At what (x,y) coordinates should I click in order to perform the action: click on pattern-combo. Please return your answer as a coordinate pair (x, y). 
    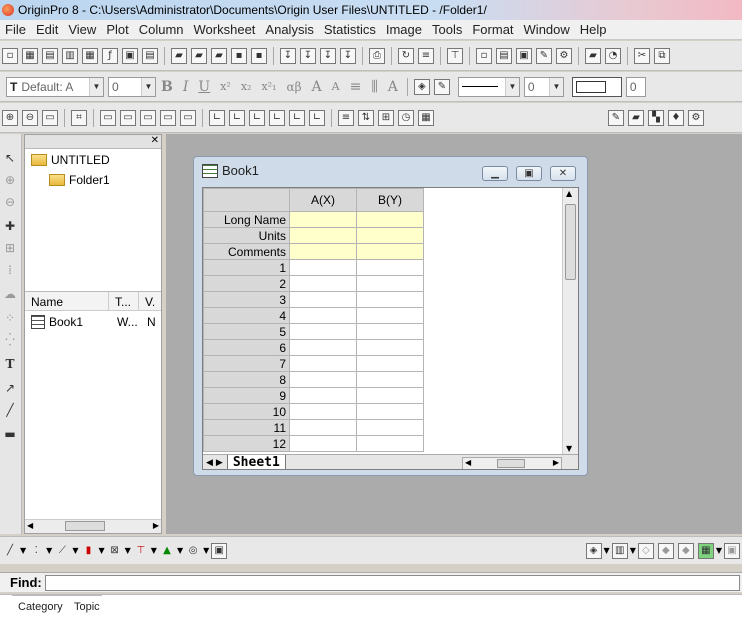
    Looking at the image, I should click on (596, 86).